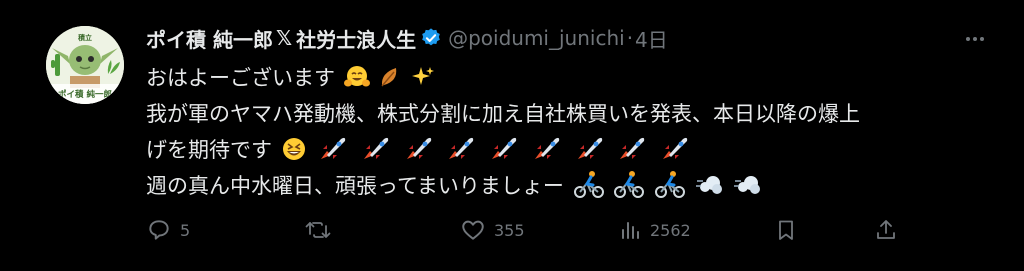 Image resolution: width=1024 pixels, height=271 pixels. What do you see at coordinates (84, 37) in the screenshot?
I see `avatar-badge: 積立` at bounding box center [84, 37].